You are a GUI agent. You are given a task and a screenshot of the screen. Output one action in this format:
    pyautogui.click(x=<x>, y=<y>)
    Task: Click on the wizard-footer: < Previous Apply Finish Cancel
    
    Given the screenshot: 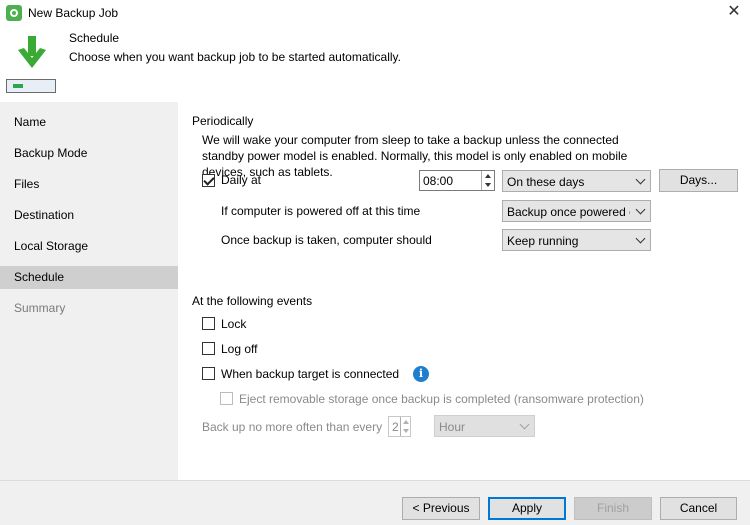 What is the action you would take?
    pyautogui.click(x=375, y=502)
    